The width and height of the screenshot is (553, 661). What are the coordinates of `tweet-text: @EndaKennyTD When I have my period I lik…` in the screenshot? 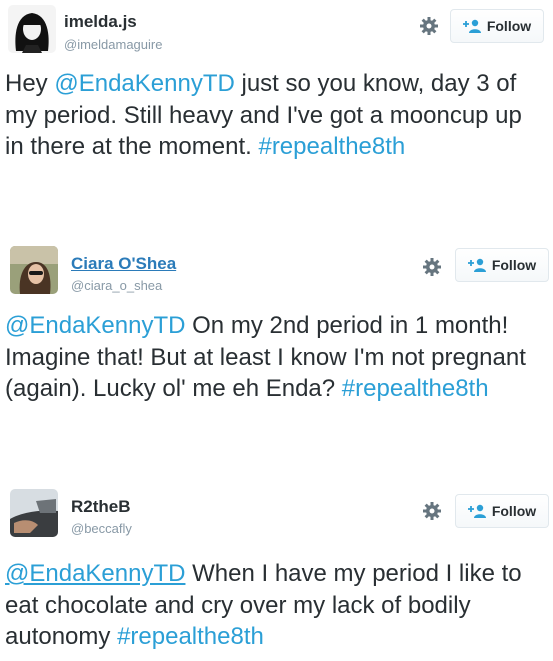 It's located at (263, 605).